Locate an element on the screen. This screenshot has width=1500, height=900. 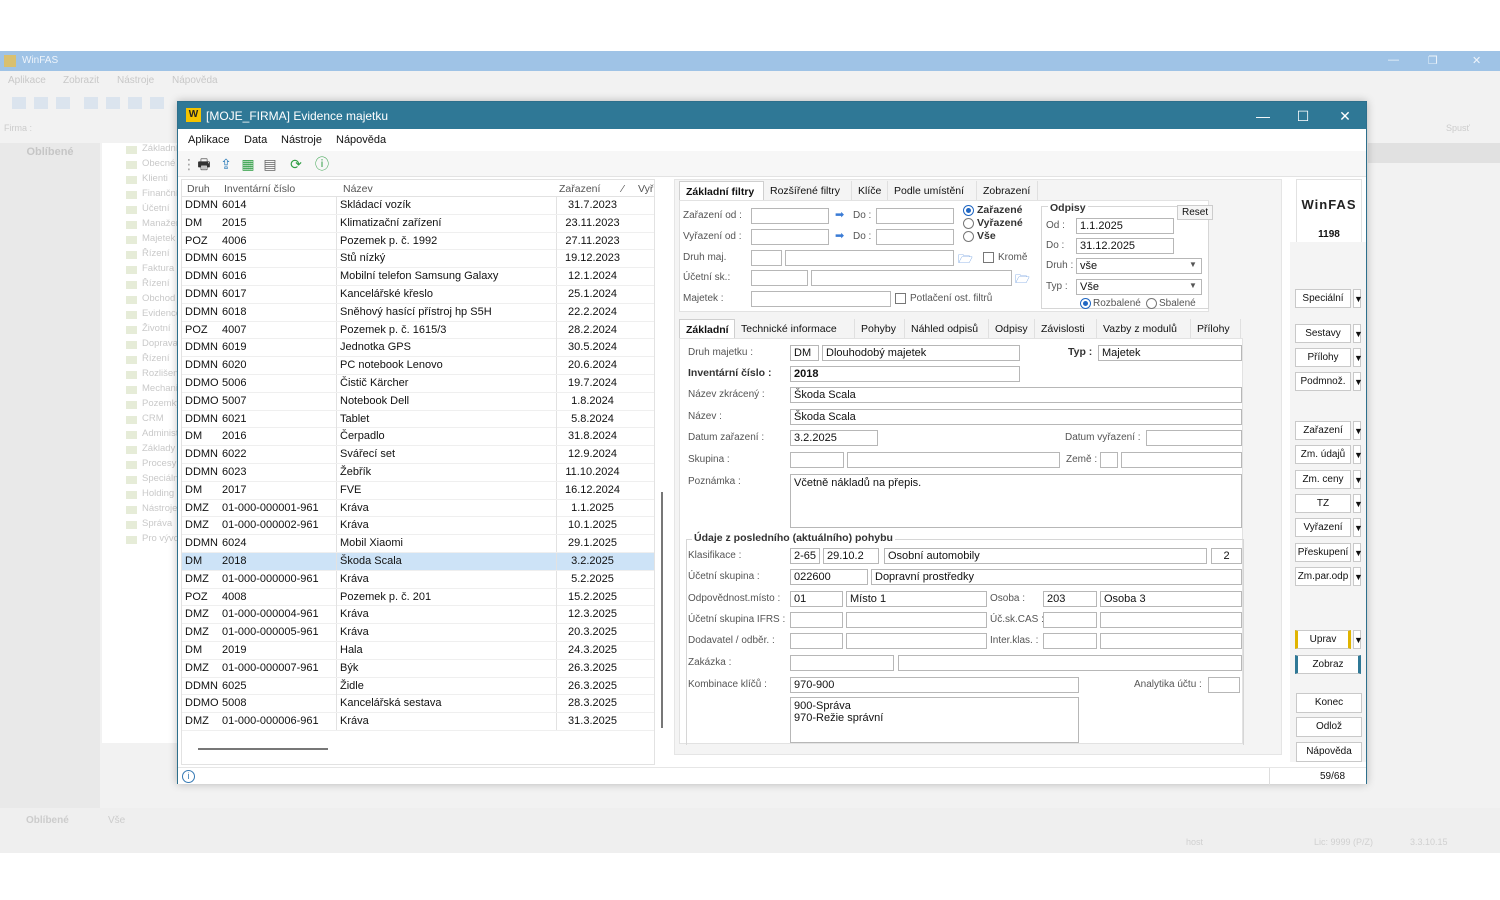
tab-zakladni: Základní is located at coordinates (707, 329).